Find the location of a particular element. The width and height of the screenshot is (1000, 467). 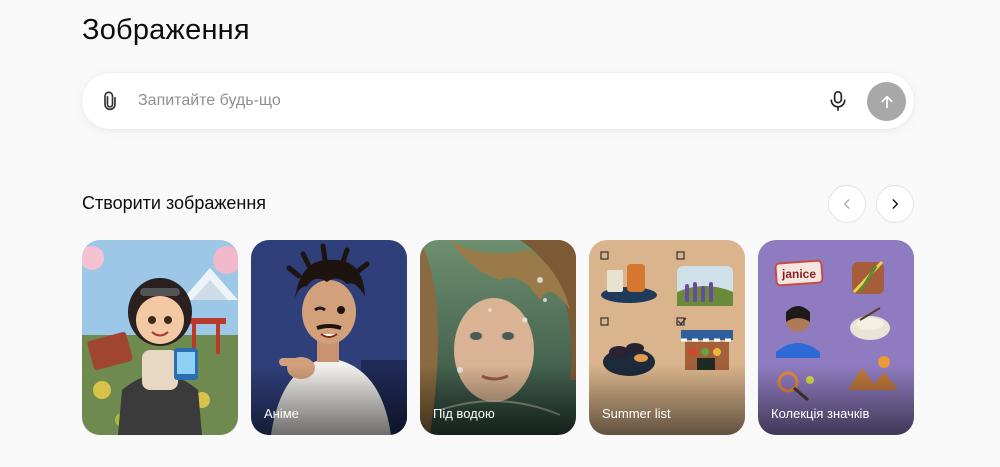

page-title: Зображення is located at coordinates (166, 30).